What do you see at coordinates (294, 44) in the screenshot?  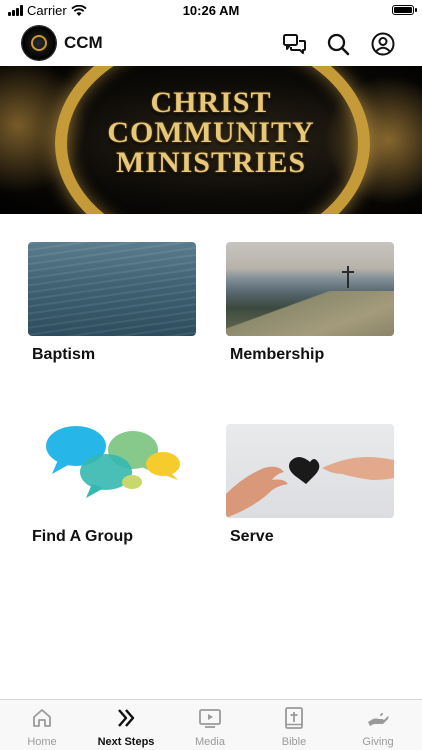 I see `chat-icon` at bounding box center [294, 44].